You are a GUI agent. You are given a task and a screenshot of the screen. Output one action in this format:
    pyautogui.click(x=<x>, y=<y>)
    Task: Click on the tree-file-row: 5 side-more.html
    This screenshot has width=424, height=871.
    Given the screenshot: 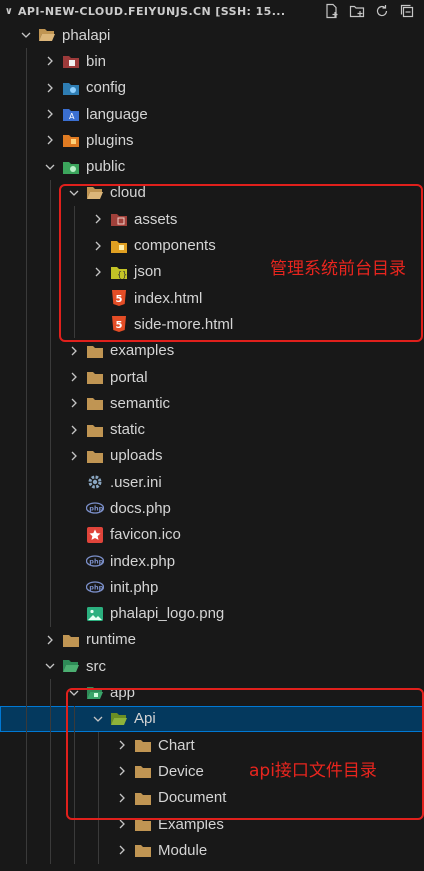 What is the action you would take?
    pyautogui.click(x=212, y=324)
    